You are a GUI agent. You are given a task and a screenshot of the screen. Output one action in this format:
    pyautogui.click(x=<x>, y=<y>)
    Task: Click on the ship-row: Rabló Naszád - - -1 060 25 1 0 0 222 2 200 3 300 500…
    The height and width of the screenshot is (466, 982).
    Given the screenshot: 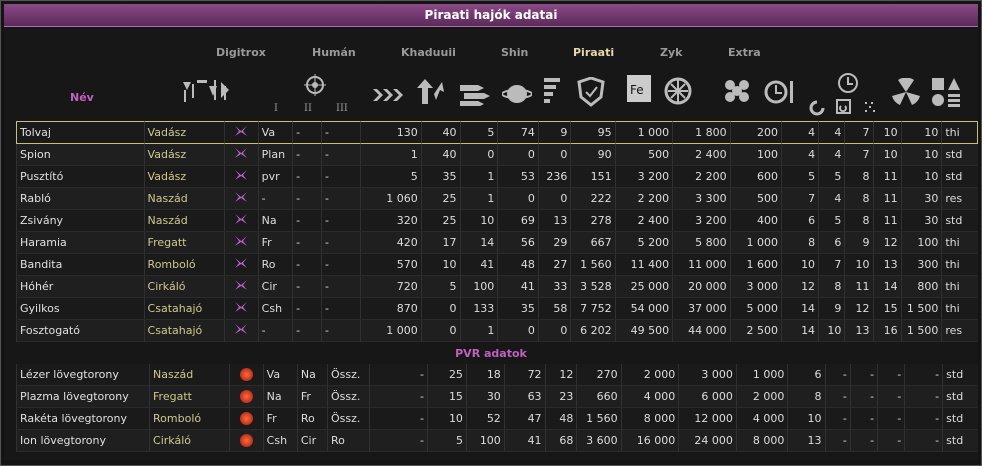 What is the action you would take?
    pyautogui.click(x=497, y=199)
    